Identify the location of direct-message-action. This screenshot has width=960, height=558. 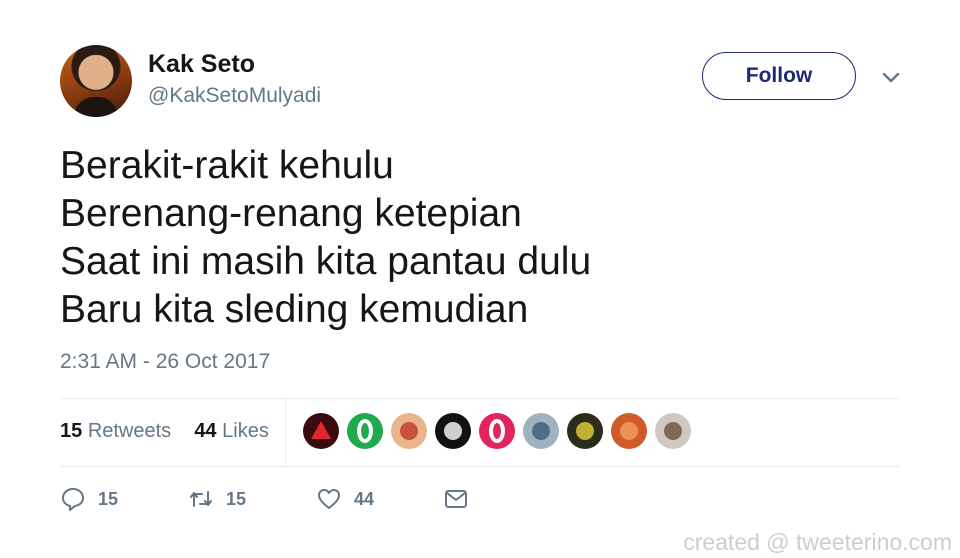
(456, 499).